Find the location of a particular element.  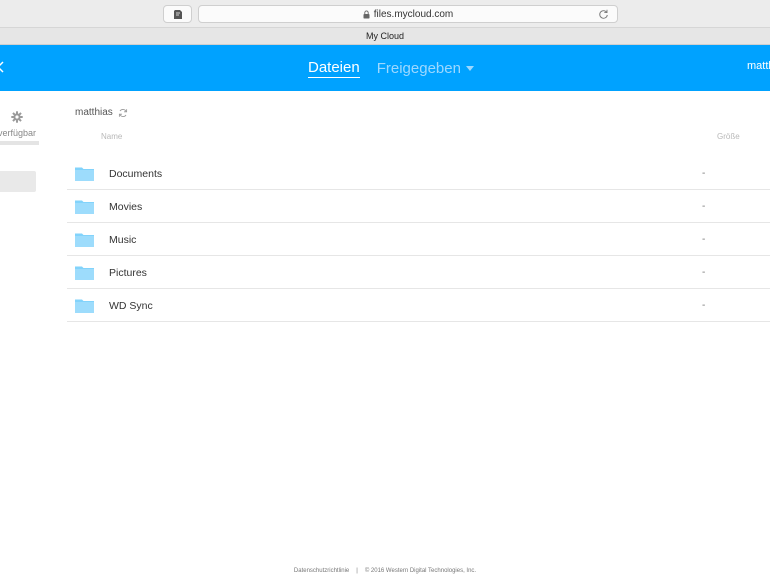

tab-files: Dateien is located at coordinates (334, 68).